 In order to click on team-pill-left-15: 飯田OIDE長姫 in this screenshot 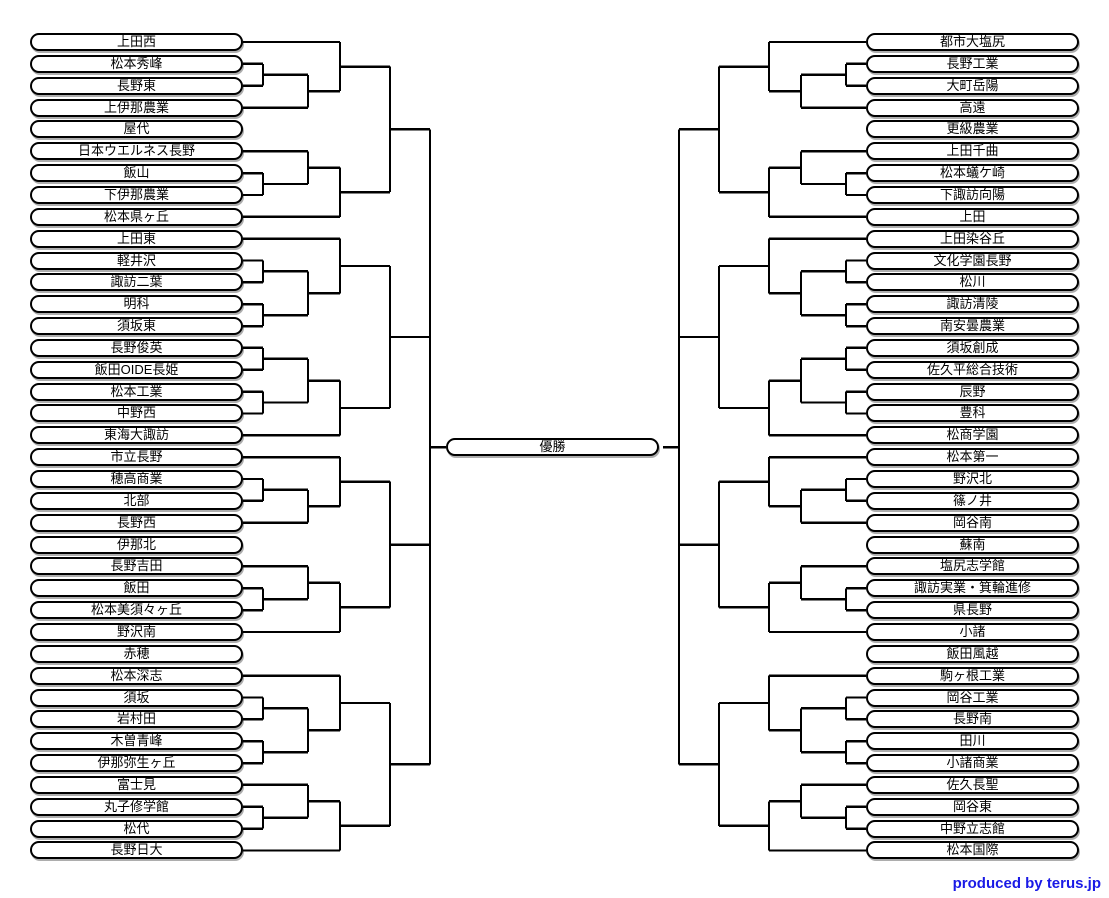, I will do `click(136, 369)`.